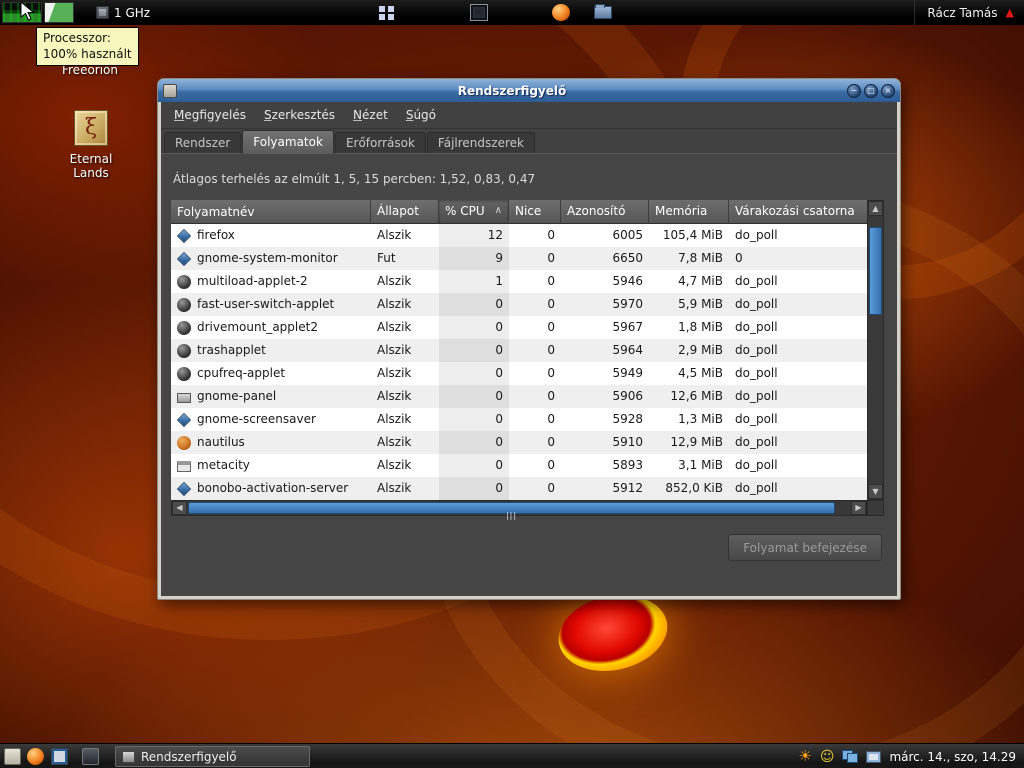  Describe the element at coordinates (370, 115) in the screenshot. I see `menu-nezet: Nézet` at that location.